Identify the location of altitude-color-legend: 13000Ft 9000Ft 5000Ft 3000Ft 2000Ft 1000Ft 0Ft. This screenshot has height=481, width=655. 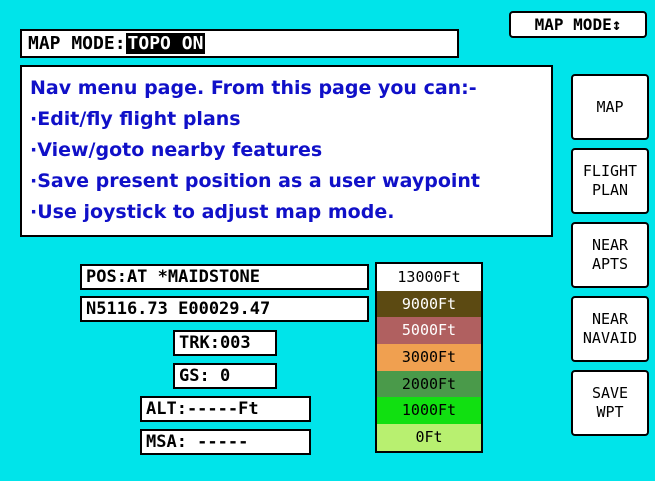
(429, 357).